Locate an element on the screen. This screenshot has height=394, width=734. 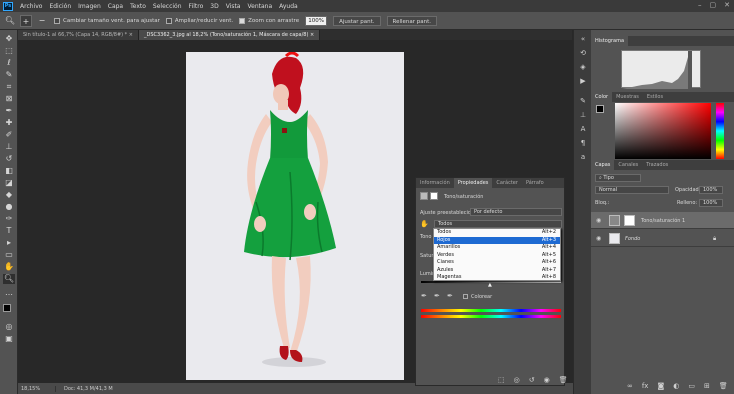
move-tool-icon: ✥ is located at coordinates (9, 39).